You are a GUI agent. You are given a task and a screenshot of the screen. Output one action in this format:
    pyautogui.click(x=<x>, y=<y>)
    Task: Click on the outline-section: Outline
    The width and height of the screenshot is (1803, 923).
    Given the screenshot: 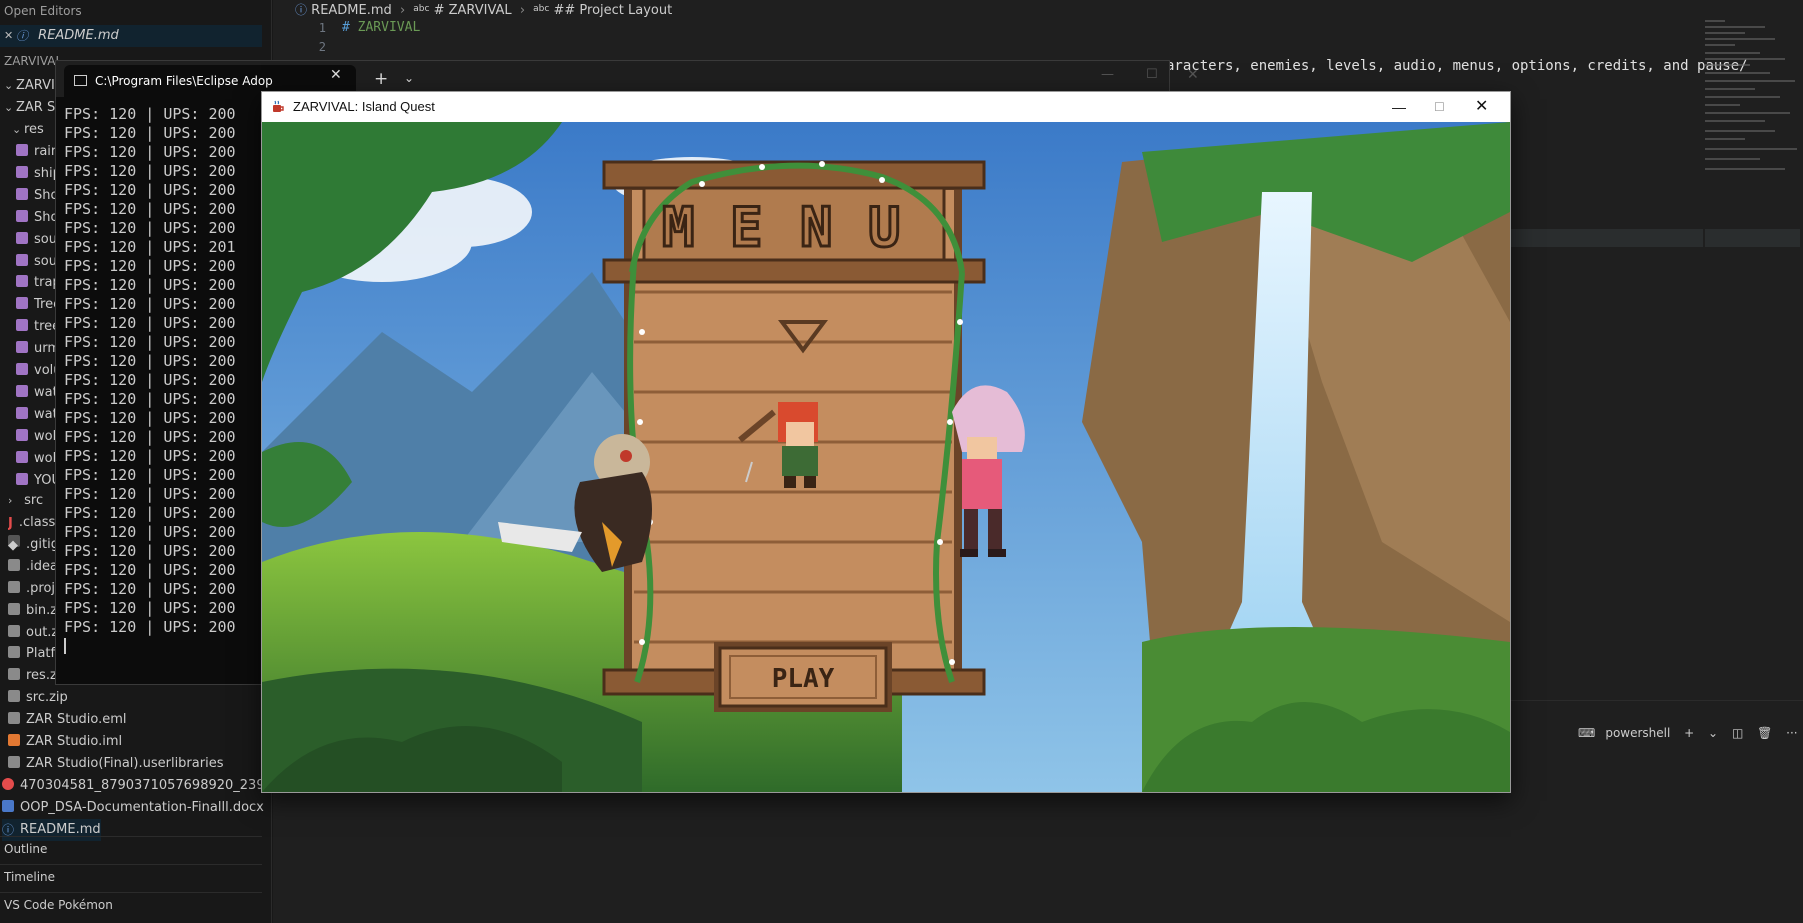 What is the action you would take?
    pyautogui.click(x=25, y=849)
    